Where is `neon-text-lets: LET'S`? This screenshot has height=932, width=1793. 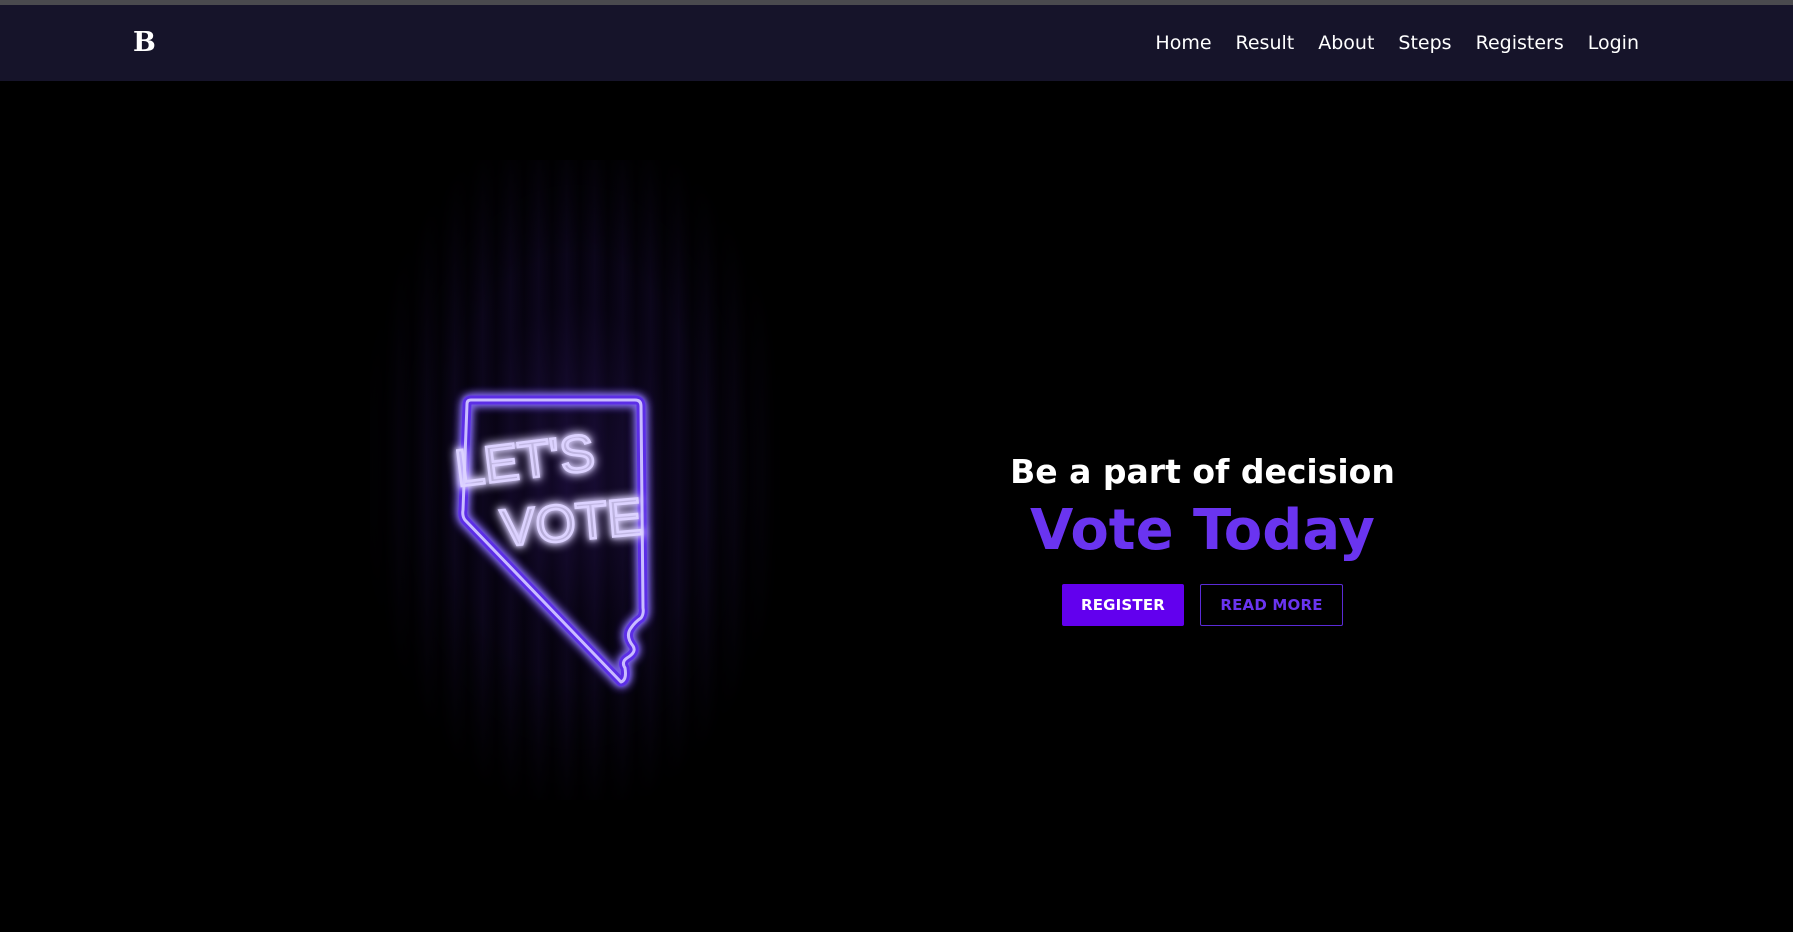 neon-text-lets: LET'S is located at coordinates (525, 461).